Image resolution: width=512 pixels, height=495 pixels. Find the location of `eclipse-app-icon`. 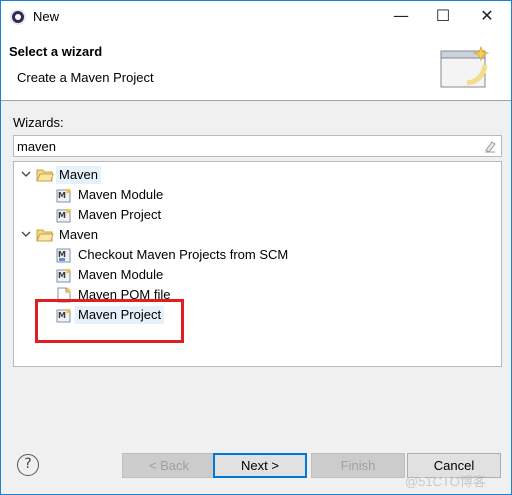

eclipse-app-icon is located at coordinates (18, 17).